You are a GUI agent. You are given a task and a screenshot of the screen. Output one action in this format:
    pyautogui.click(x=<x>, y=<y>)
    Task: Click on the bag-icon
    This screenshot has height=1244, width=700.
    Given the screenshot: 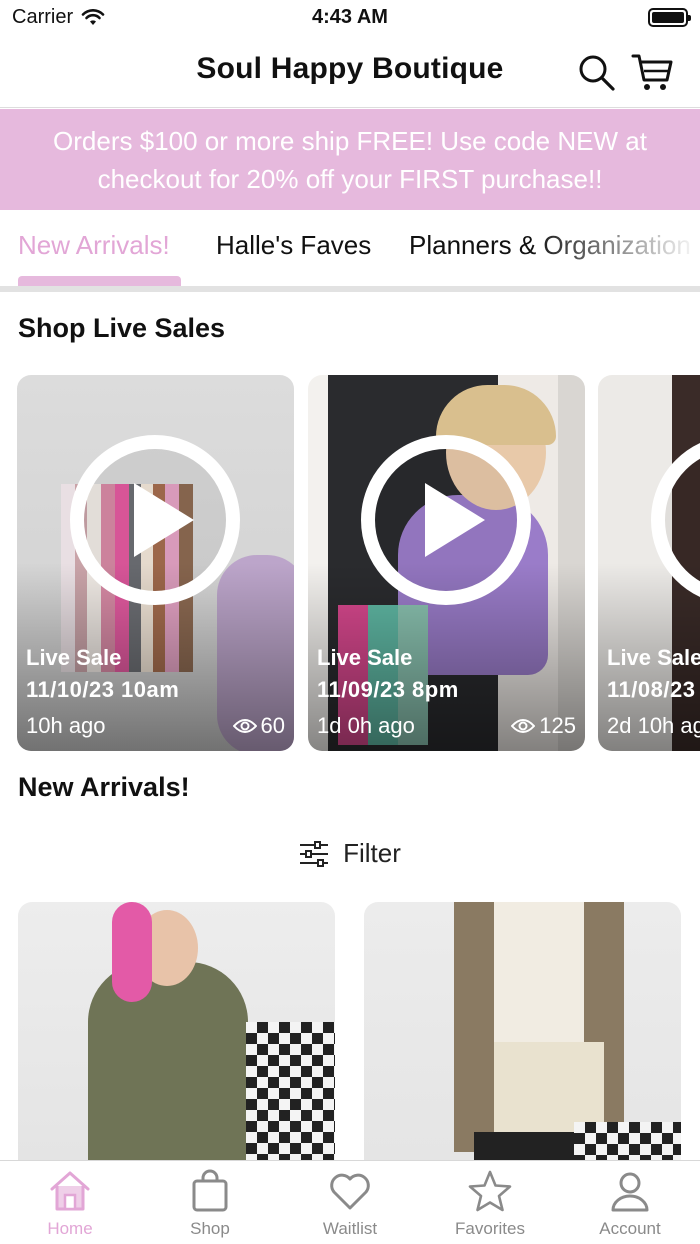 What is the action you would take?
    pyautogui.click(x=210, y=1190)
    